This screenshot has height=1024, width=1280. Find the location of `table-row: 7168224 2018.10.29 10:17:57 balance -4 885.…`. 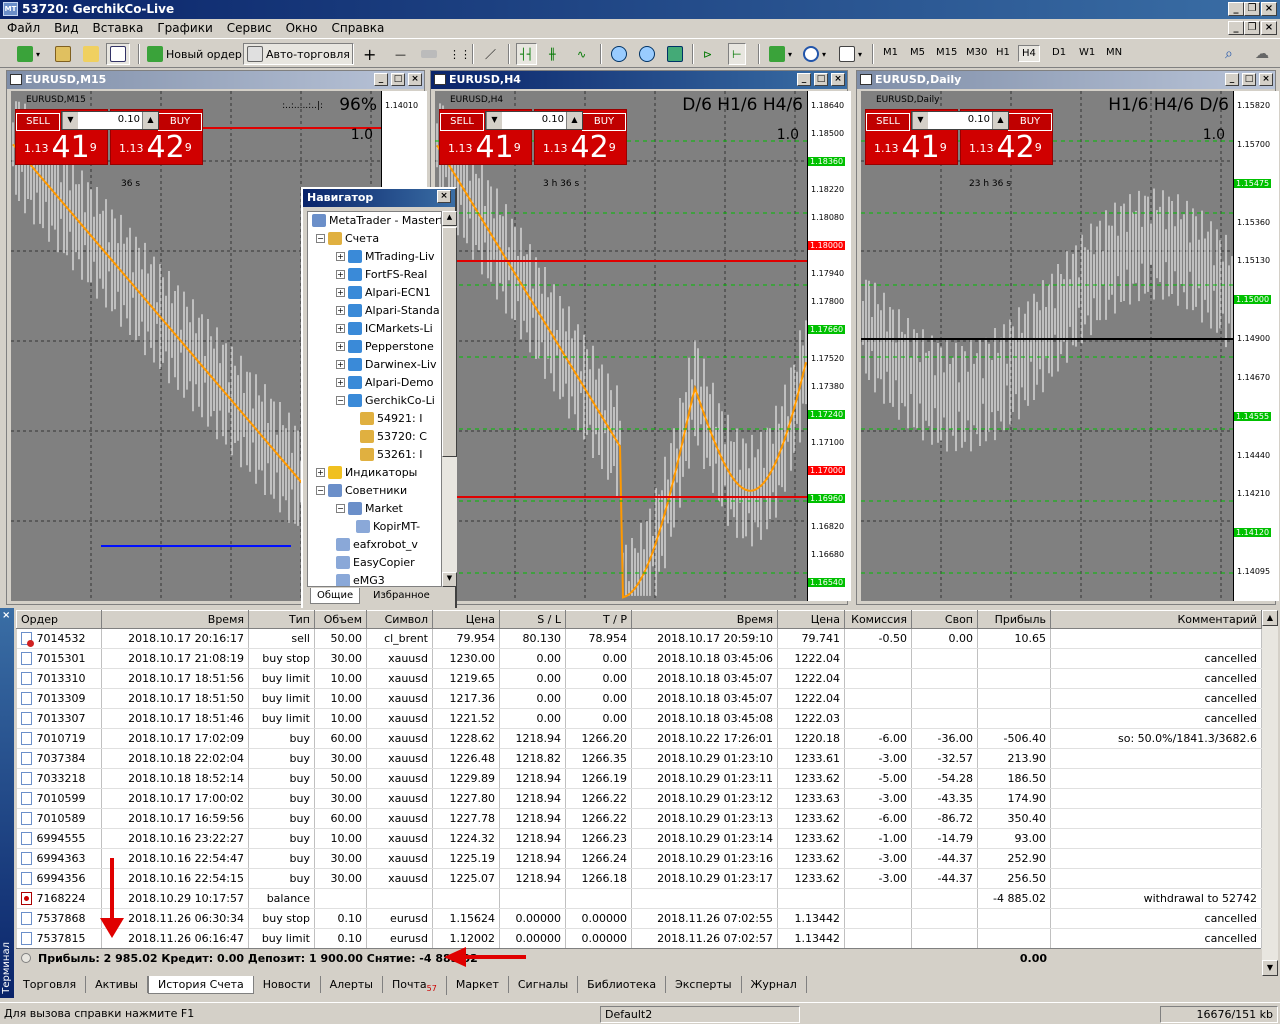

table-row: 7168224 2018.10.29 10:17:57 balance -4 885.… is located at coordinates (639, 898).